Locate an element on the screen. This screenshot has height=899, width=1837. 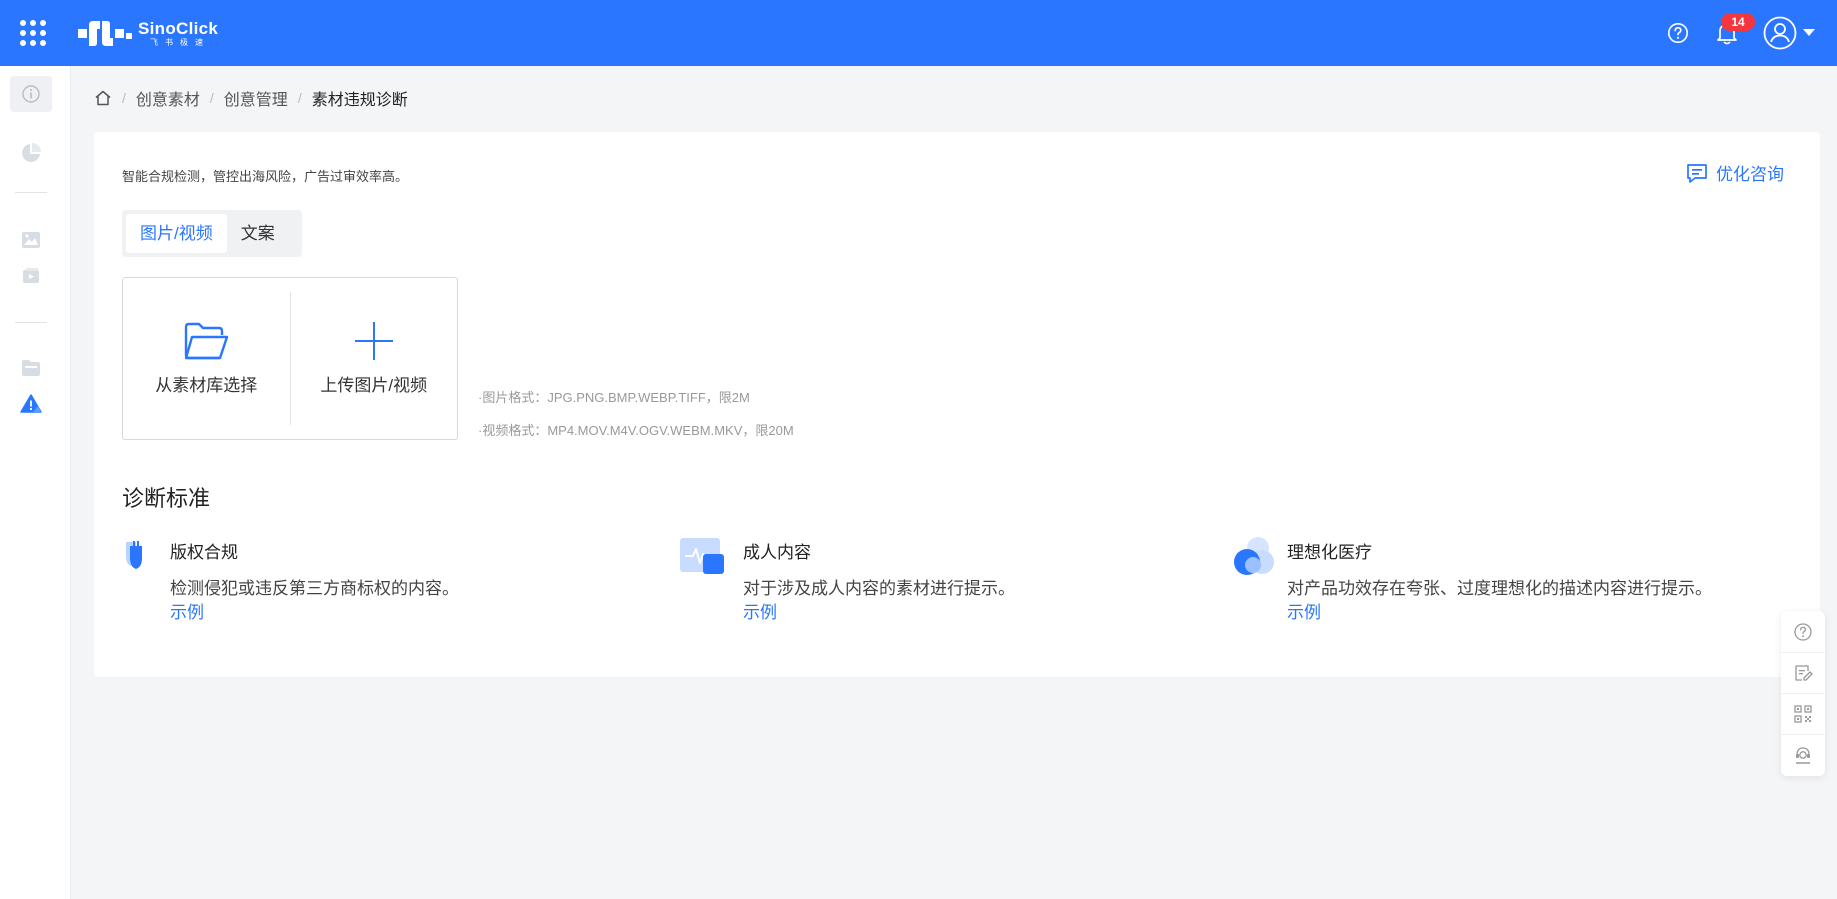
image-icon is located at coordinates (31, 240).